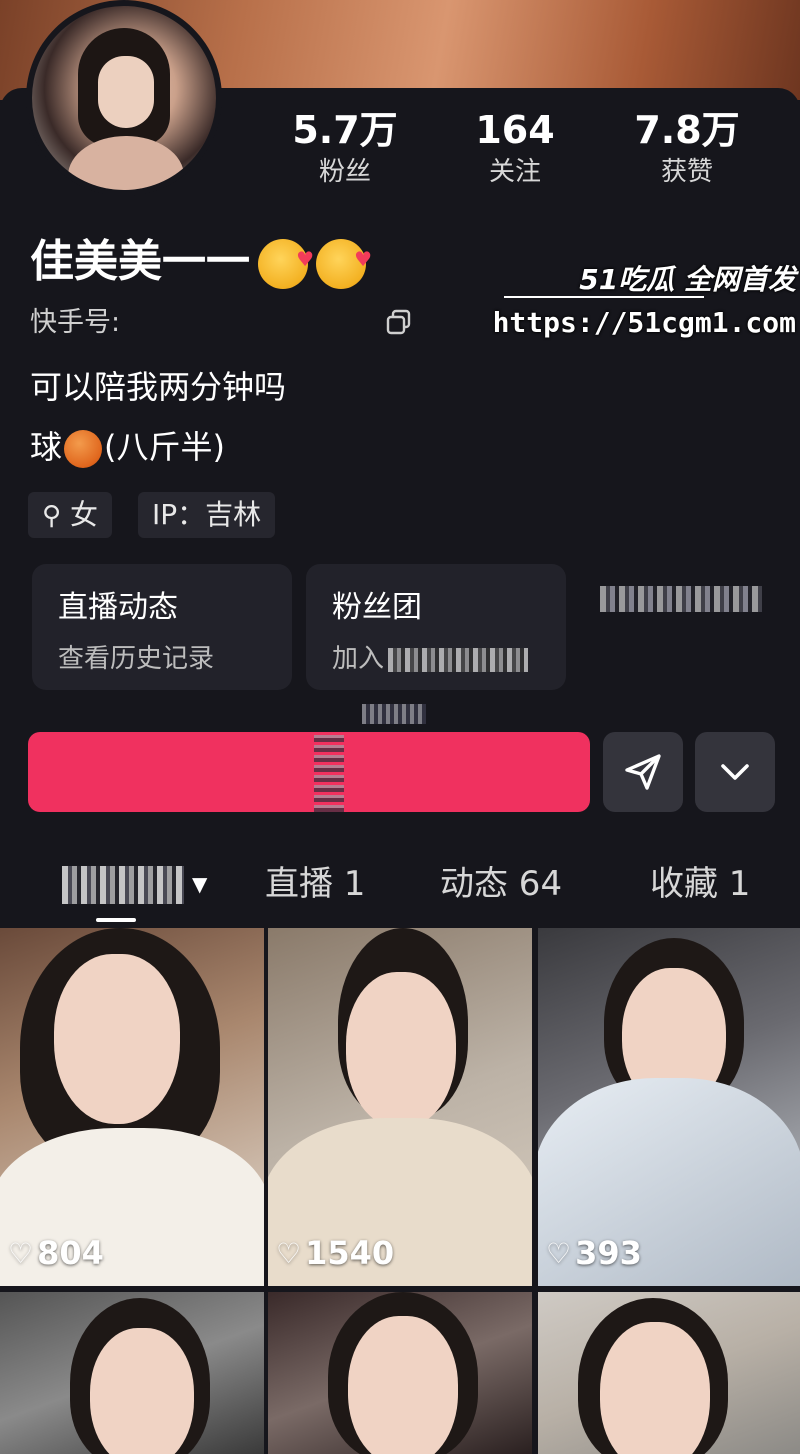  I want to click on bio-line-2-suffix: (八斤半), so click(164, 447).